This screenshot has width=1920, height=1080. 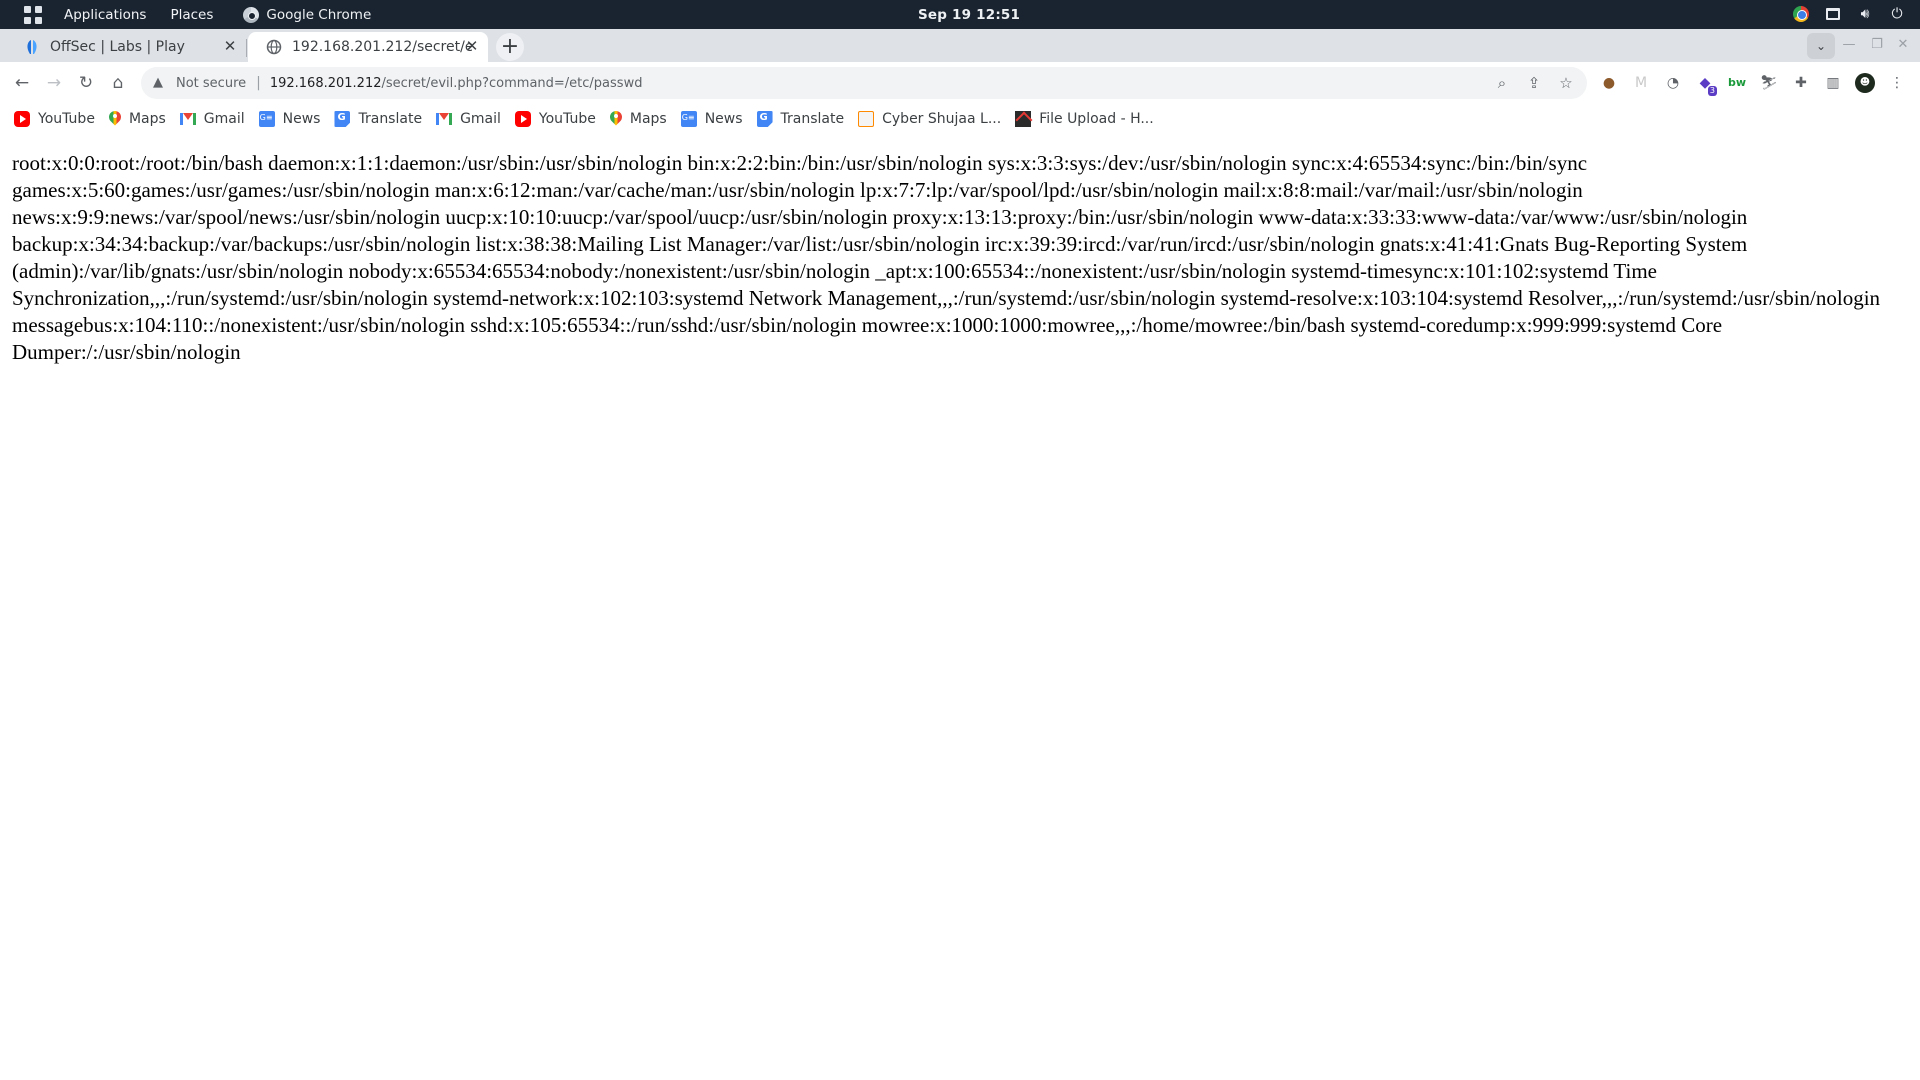 I want to click on tab-divider, so click(x=246, y=48).